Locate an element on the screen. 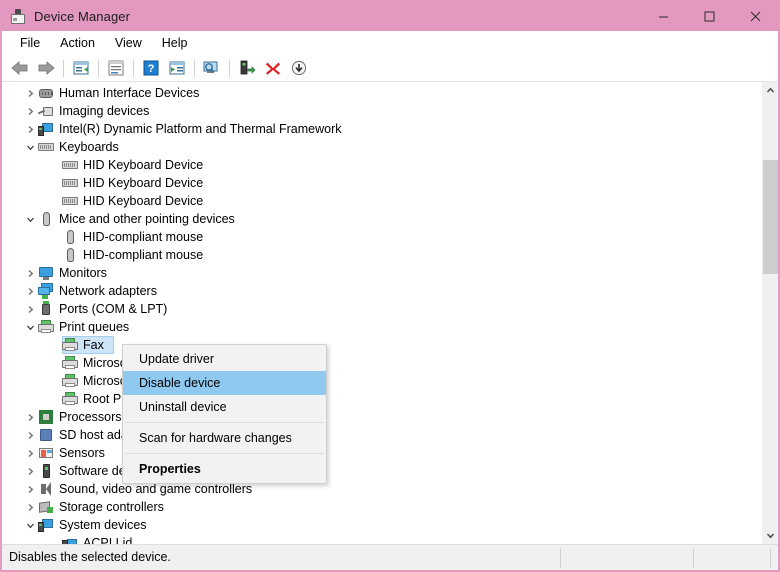  context-menu-item-scan-for-hardware-changes: Scan for hardware changes is located at coordinates (224, 438).